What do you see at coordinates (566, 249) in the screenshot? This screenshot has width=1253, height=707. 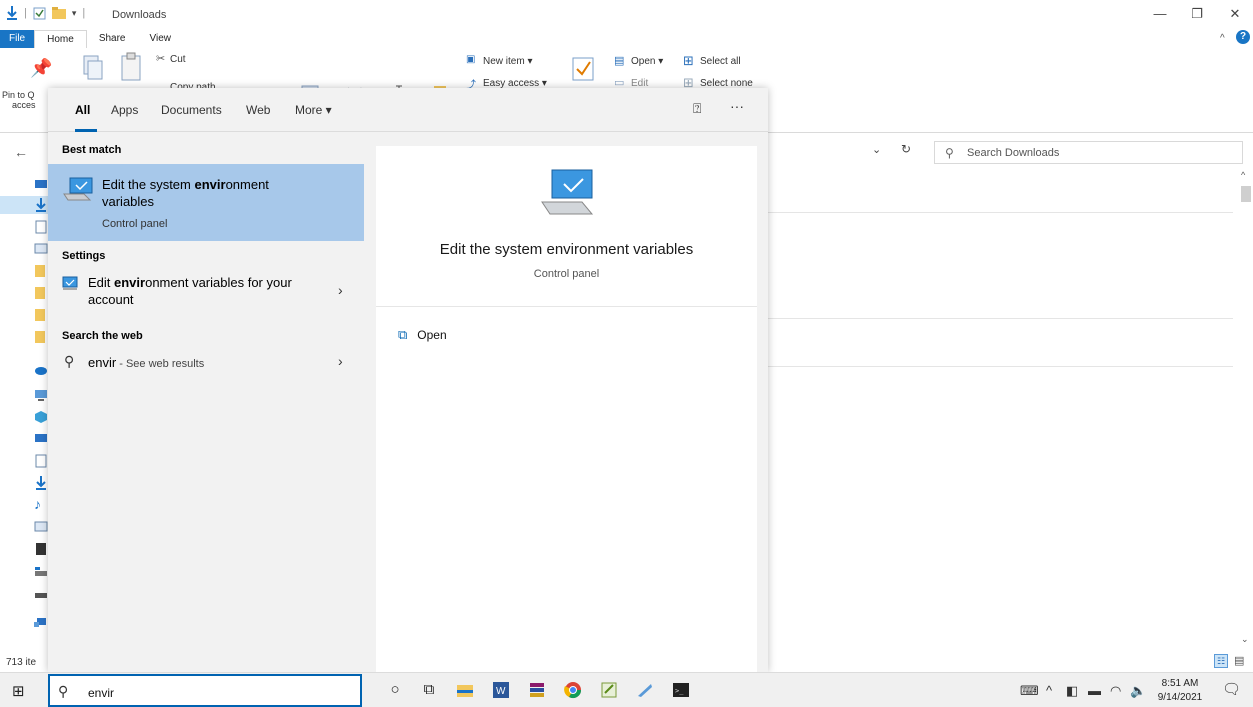 I see `detail-title: Edit the system environment variables` at bounding box center [566, 249].